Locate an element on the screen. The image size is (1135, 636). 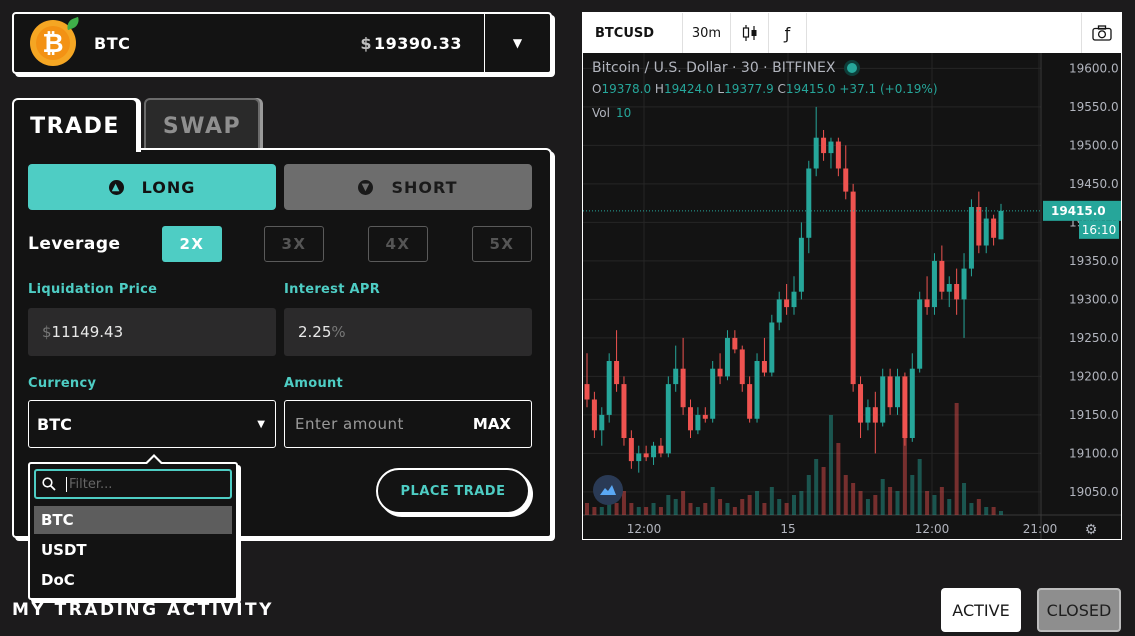
active-tab-button: ACTIVE is located at coordinates (981, 610).